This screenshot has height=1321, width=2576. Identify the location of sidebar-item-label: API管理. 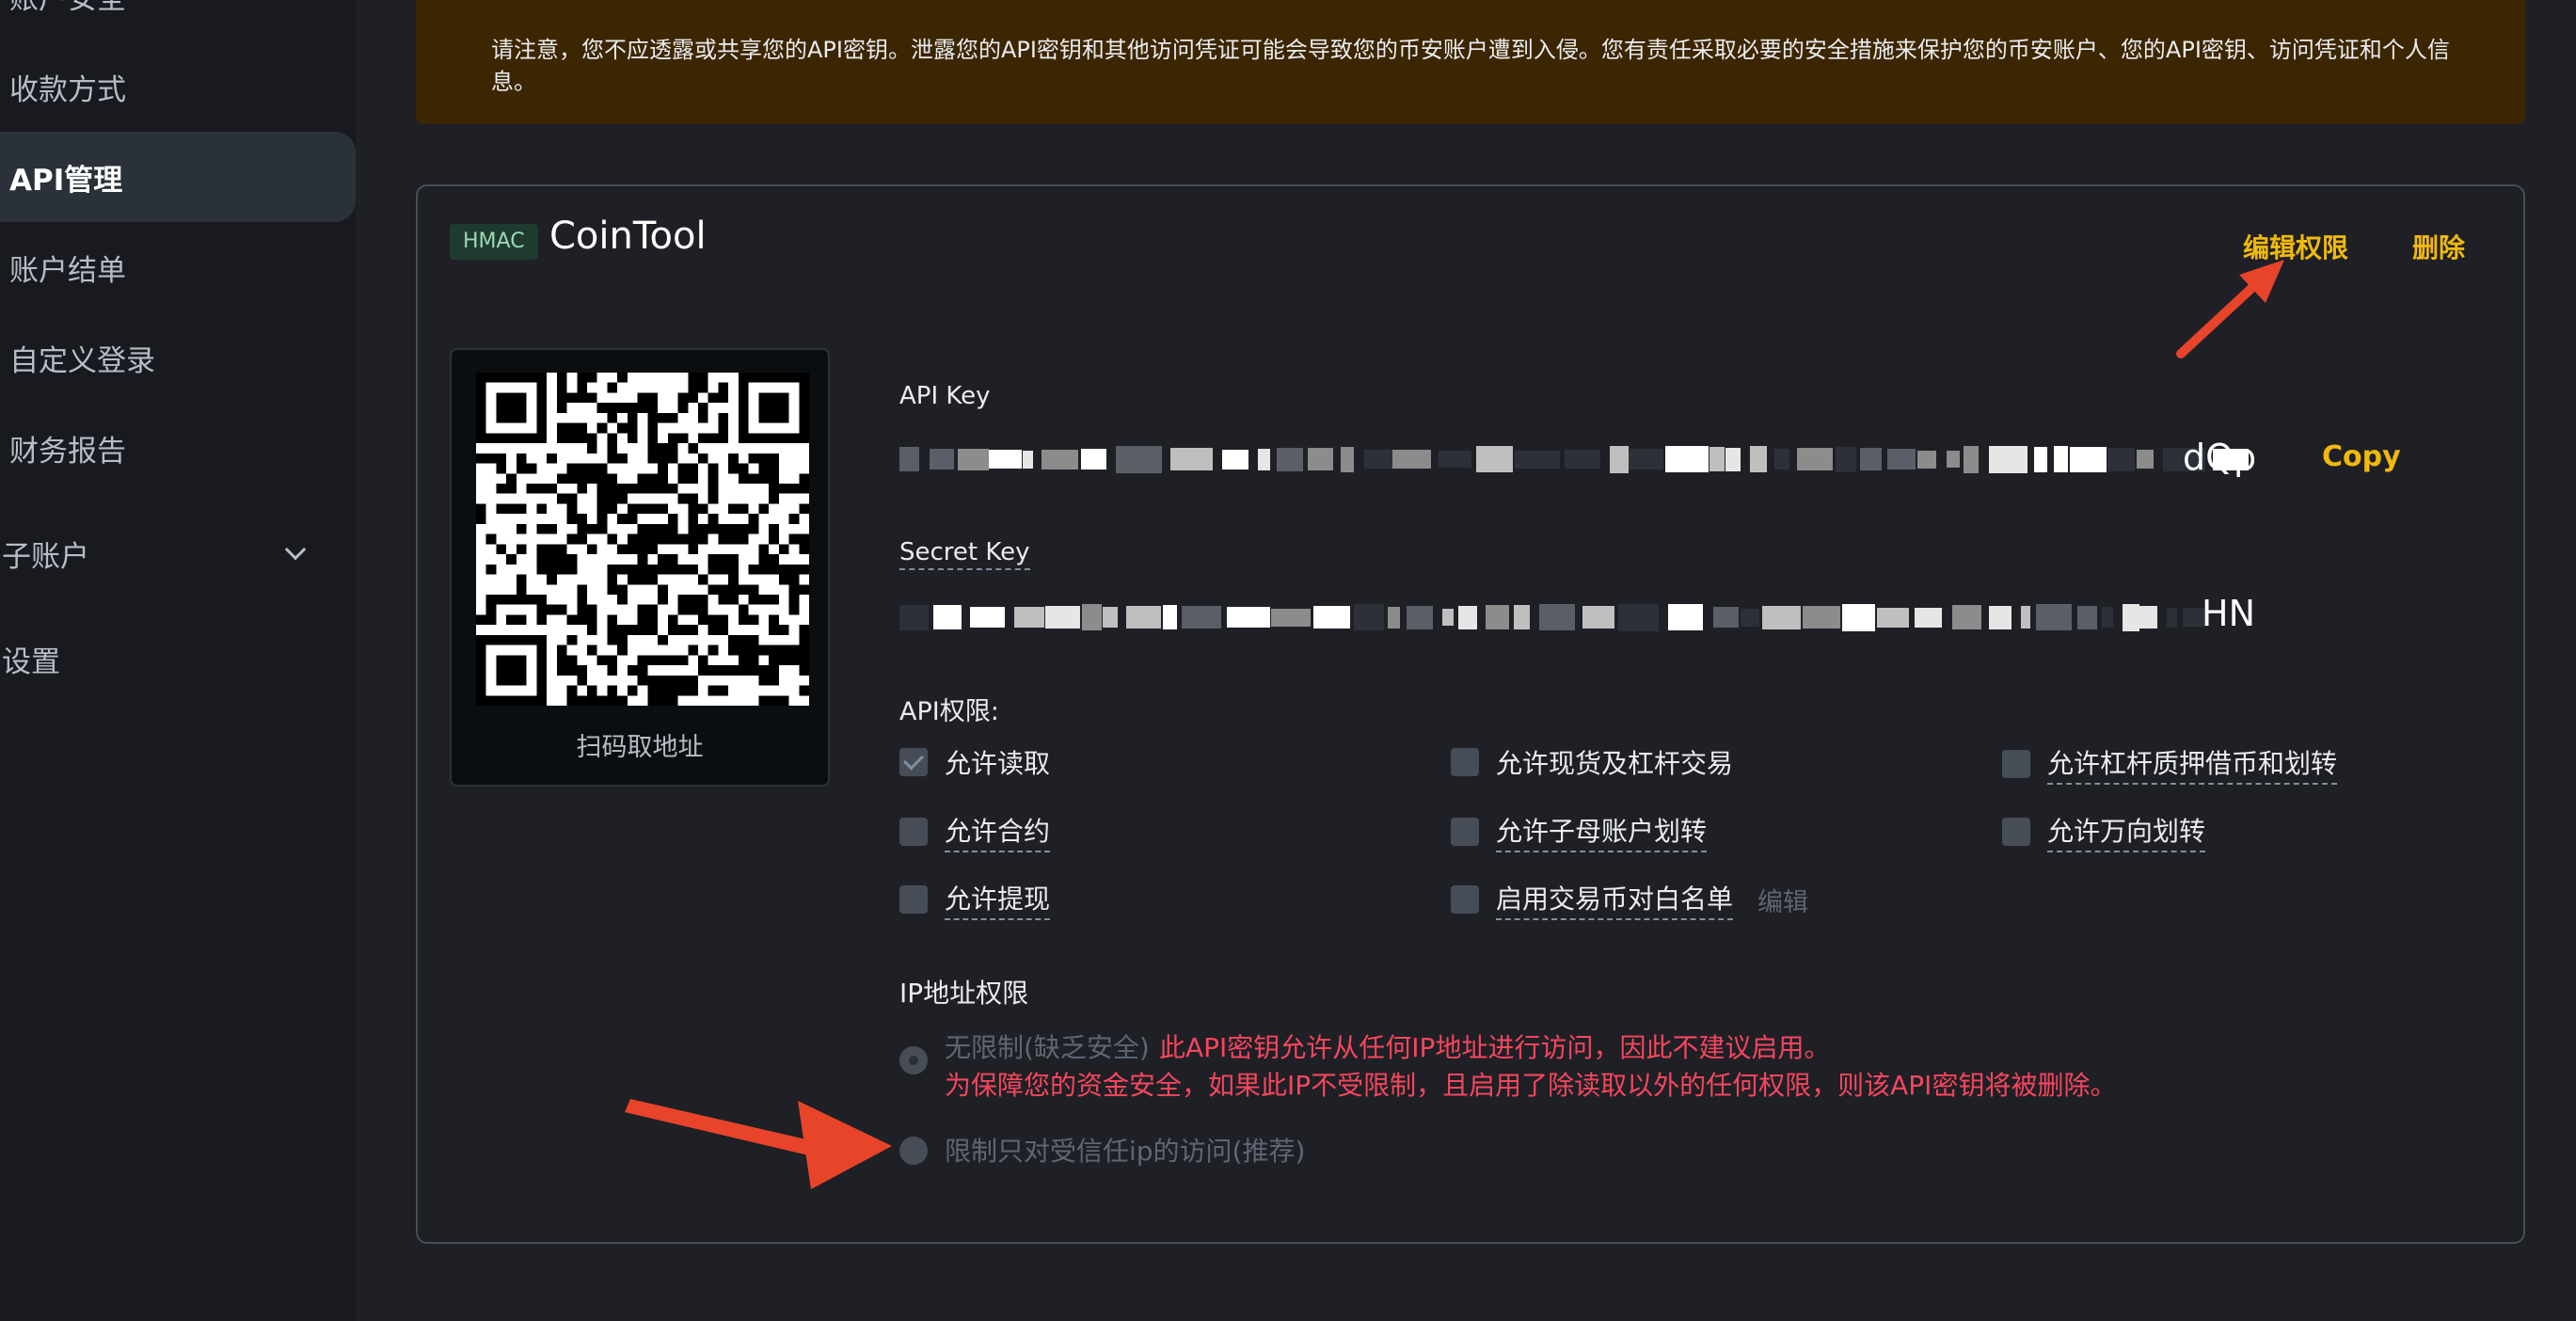
(66, 180).